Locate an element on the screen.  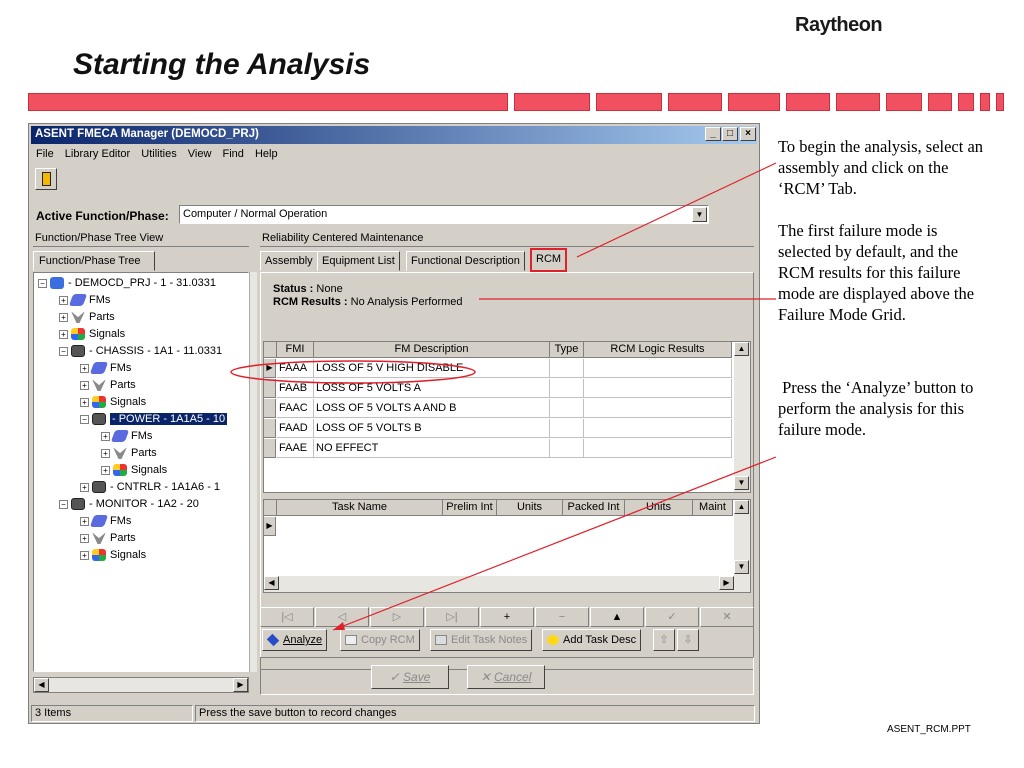
edit-record-button: ▲ is located at coordinates (617, 617).